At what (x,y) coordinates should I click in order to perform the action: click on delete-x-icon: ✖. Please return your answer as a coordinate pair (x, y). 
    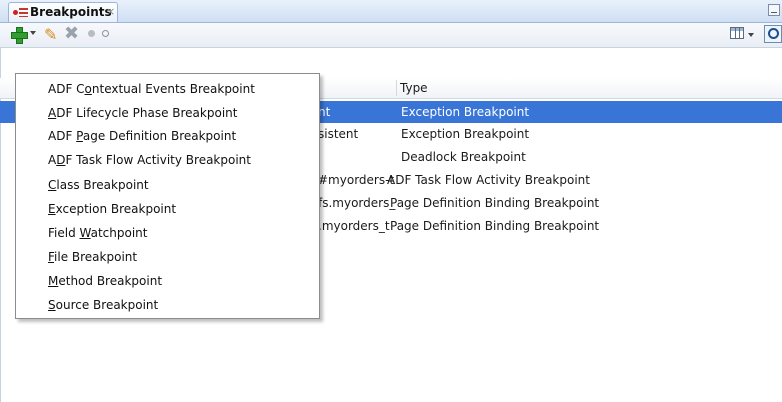
    Looking at the image, I should click on (71, 33).